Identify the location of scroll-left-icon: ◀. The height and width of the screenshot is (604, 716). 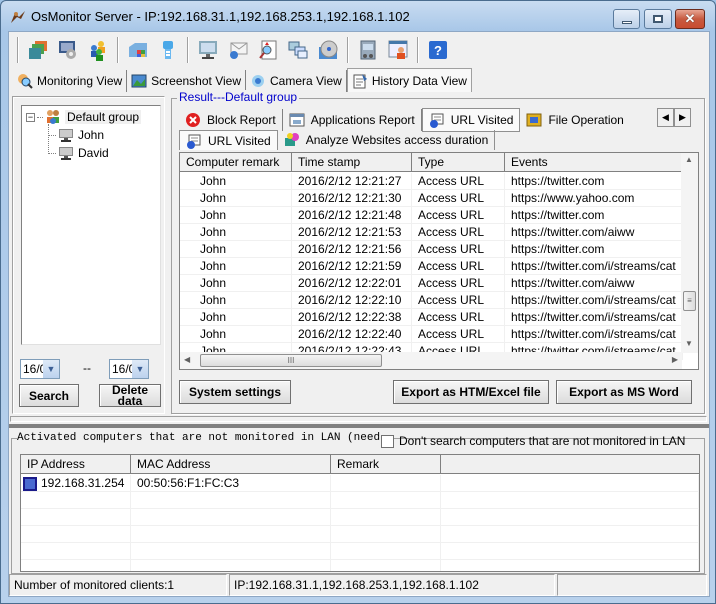
(187, 359).